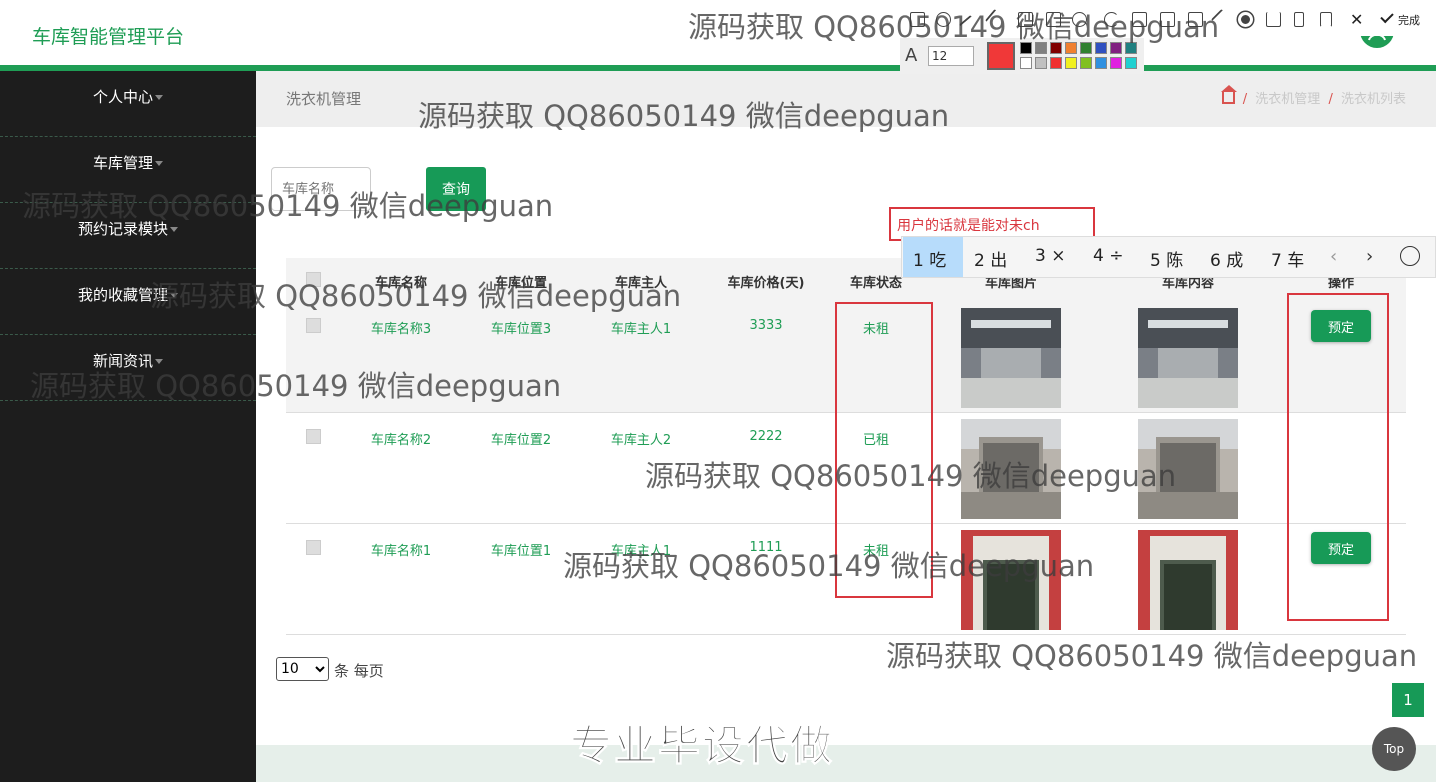  What do you see at coordinates (122, 163) in the screenshot?
I see `sidebar-item-label: 车库管理` at bounding box center [122, 163].